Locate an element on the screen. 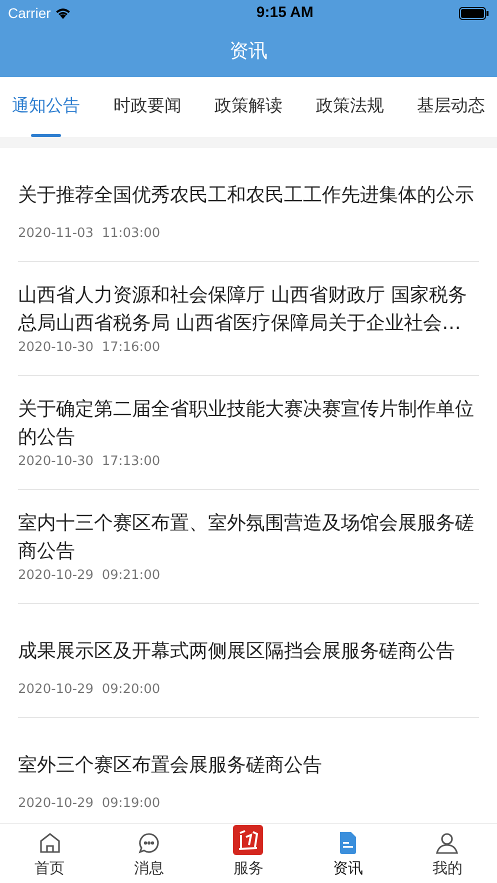  wifi-icon is located at coordinates (62, 13).